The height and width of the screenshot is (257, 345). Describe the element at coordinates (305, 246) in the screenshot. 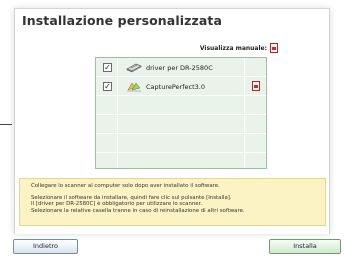

I see `install-button: Installa` at that location.